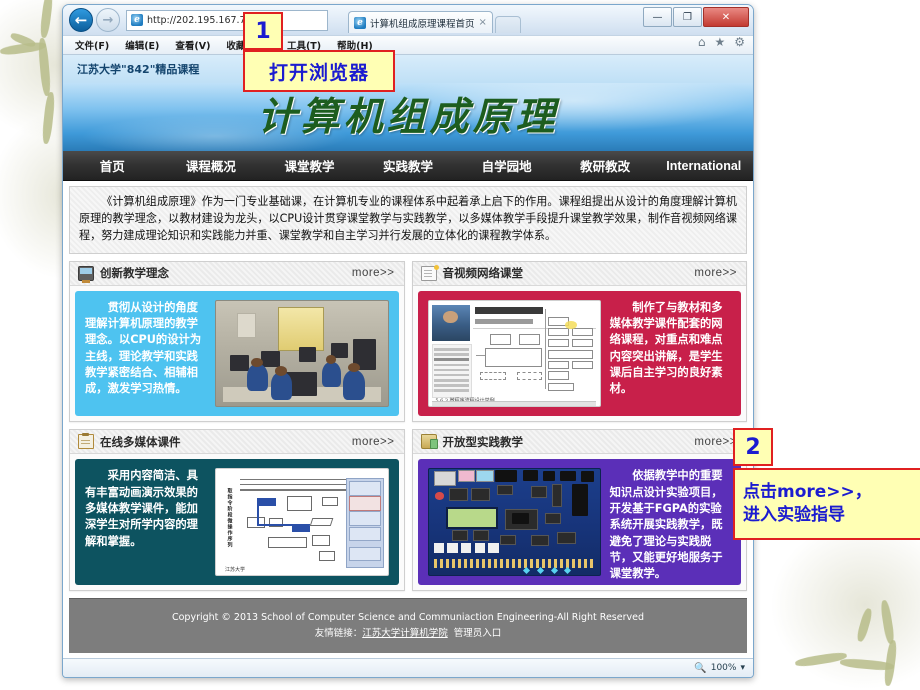 The width and height of the screenshot is (920, 690). Describe the element at coordinates (112, 165) in the screenshot. I see `nav-item-home: 首页` at that location.